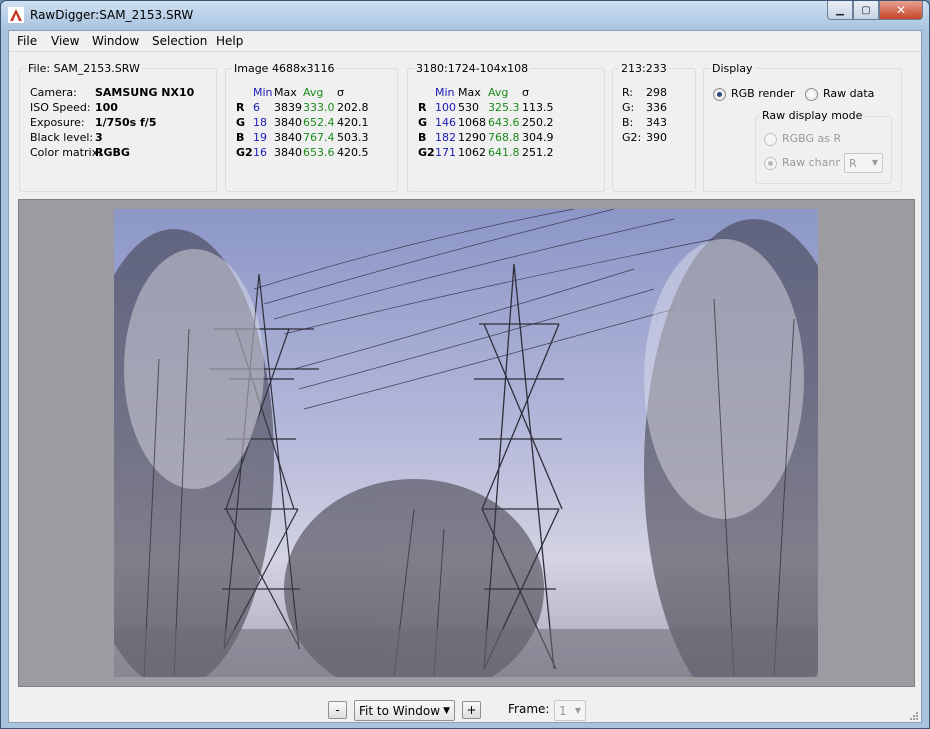  Describe the element at coordinates (472, 137) in the screenshot. I see `max-value: 1290` at that location.